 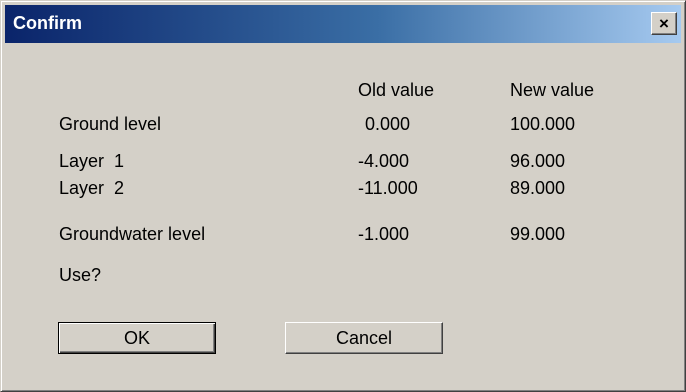 I want to click on ok-button: OK, so click(x=137, y=338).